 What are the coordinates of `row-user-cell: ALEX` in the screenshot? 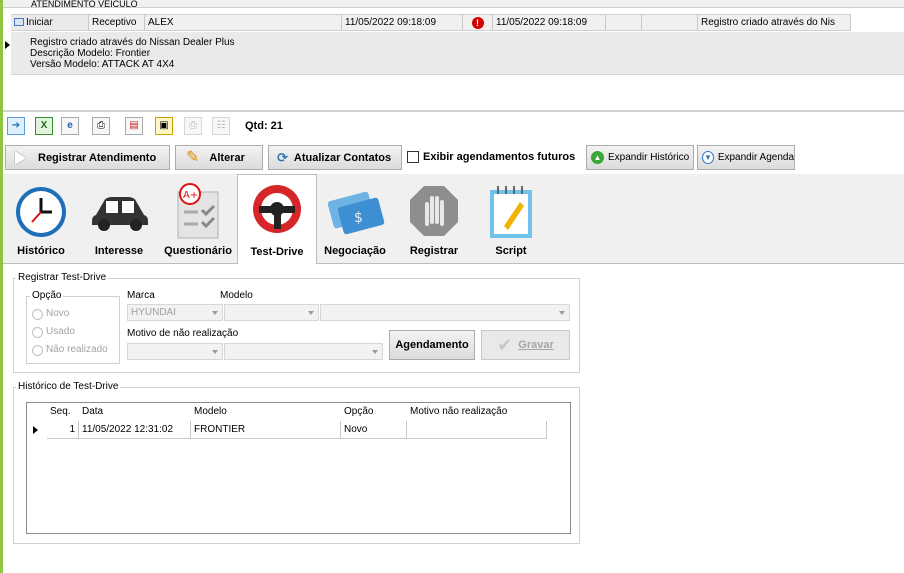 It's located at (243, 22).